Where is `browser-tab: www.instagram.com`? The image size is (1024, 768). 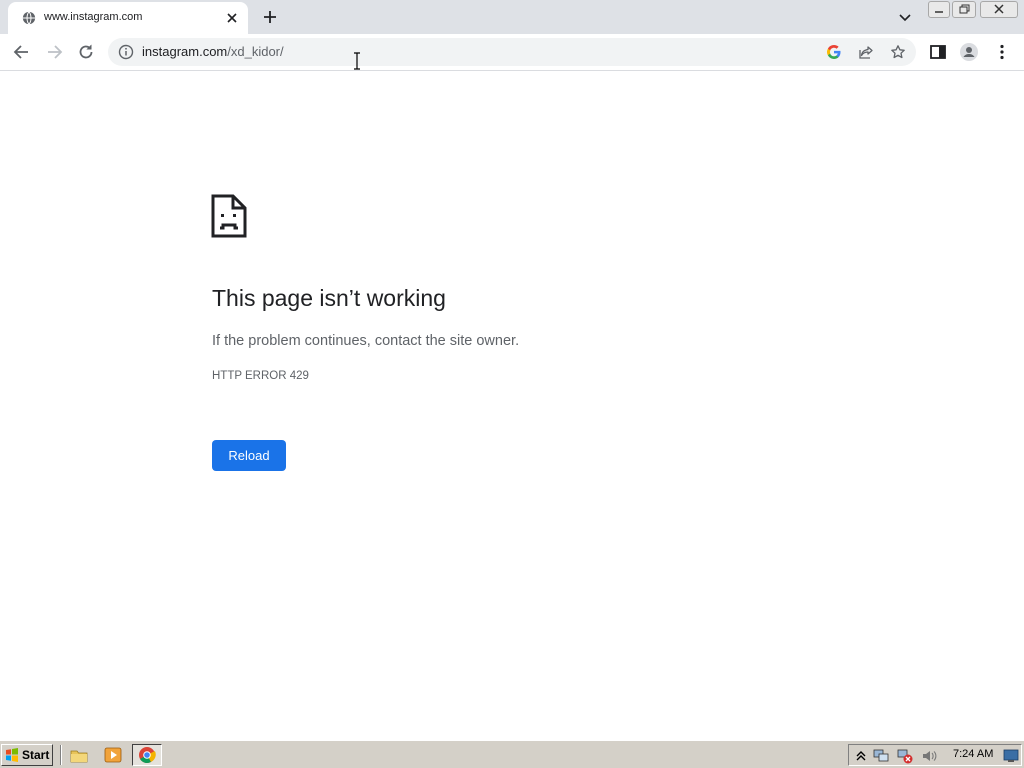 browser-tab: www.instagram.com is located at coordinates (128, 18).